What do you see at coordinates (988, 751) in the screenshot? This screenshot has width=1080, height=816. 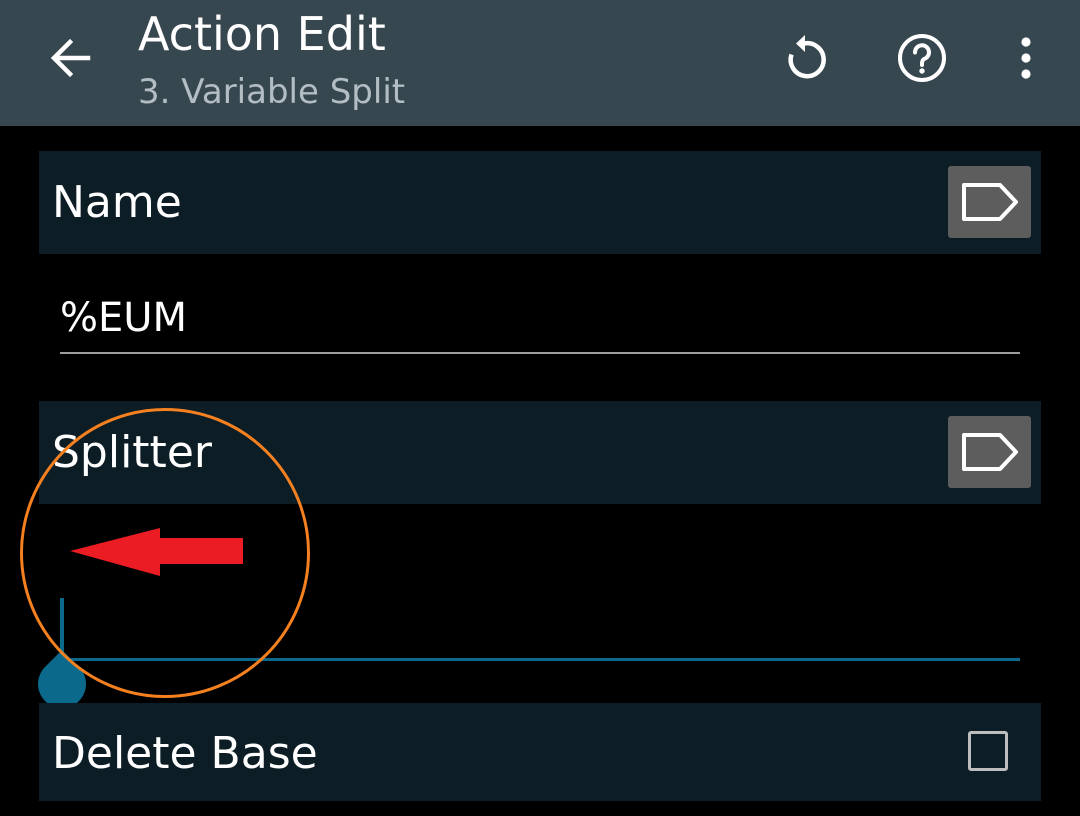 I see `delete-base-checkbox` at bounding box center [988, 751].